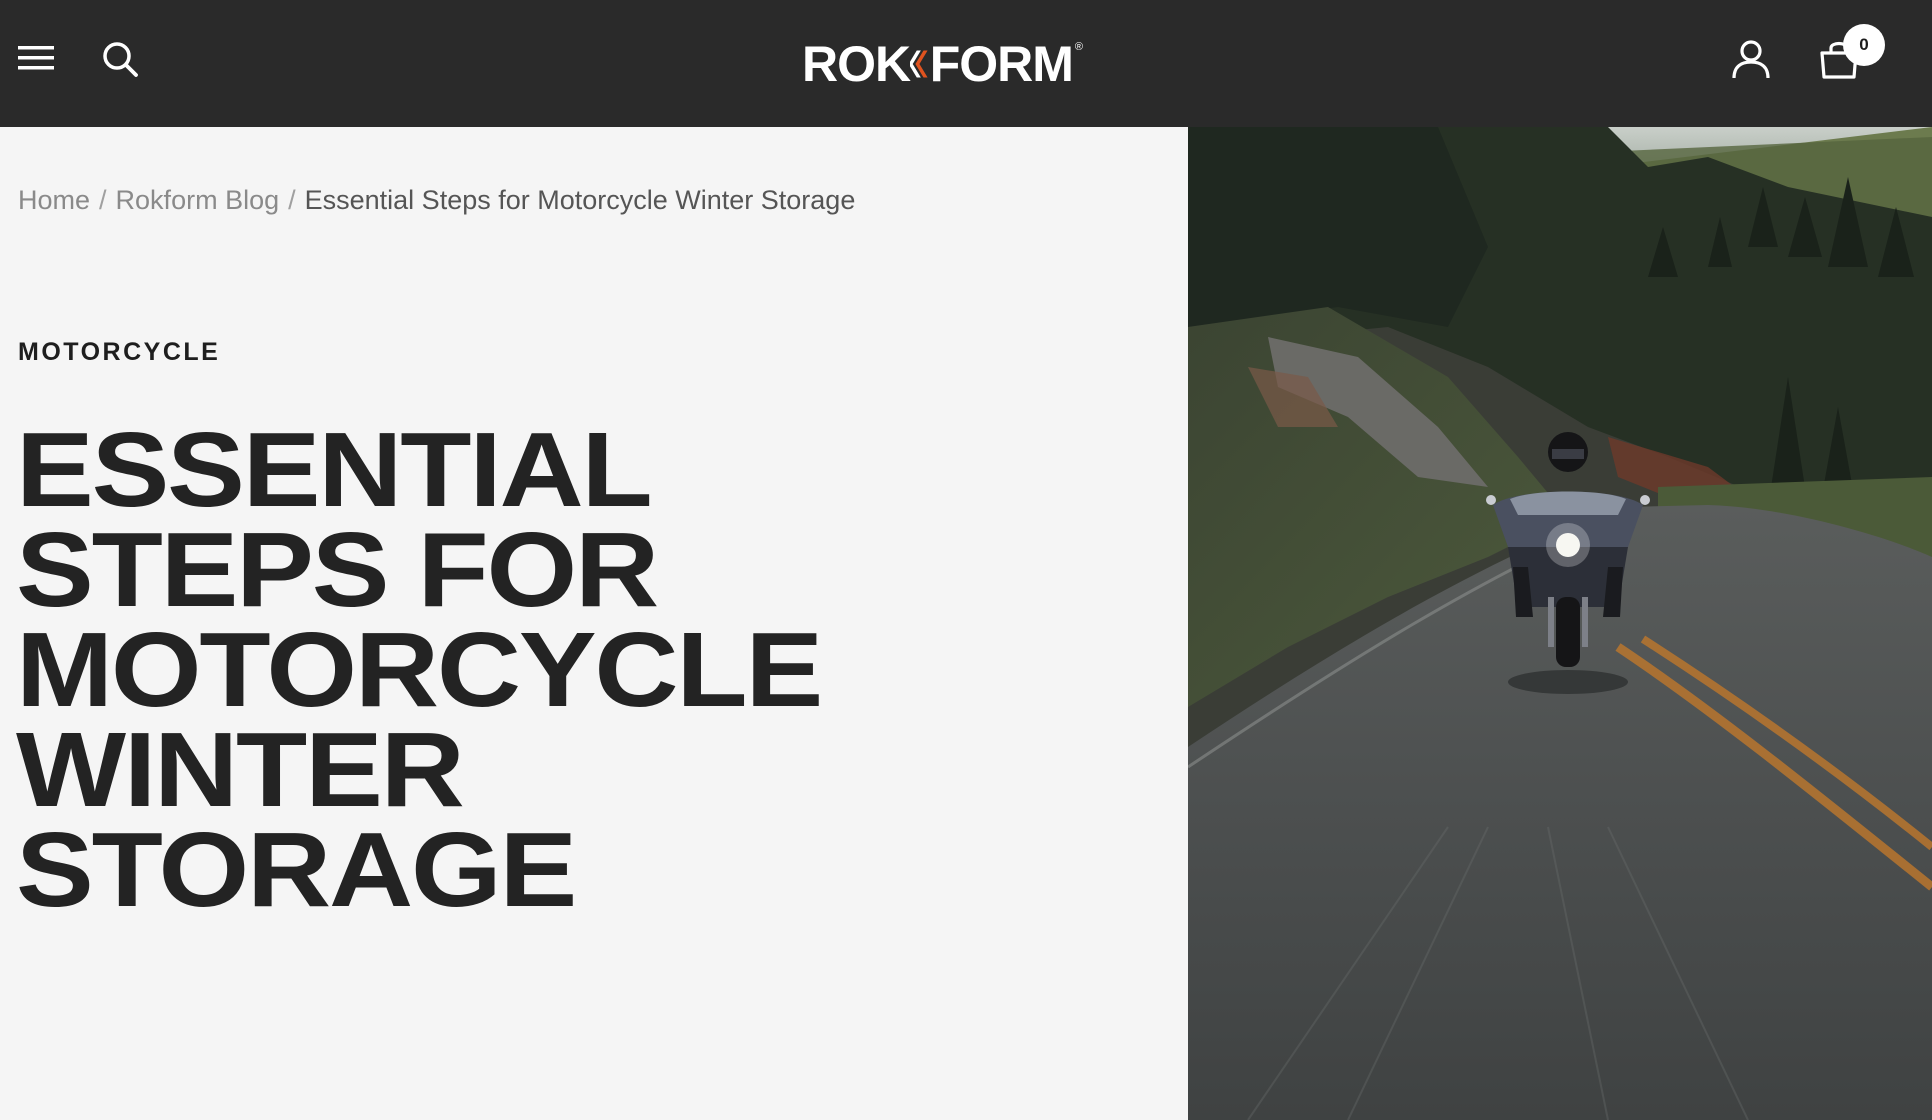 This screenshot has width=1932, height=1120. I want to click on cart-count-badge: 0, so click(1864, 45).